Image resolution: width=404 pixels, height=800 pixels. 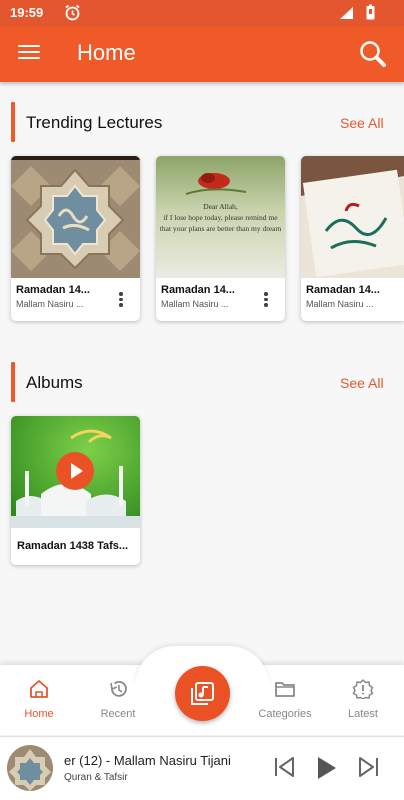 I want to click on previous-track-icon, so click(x=284, y=769).